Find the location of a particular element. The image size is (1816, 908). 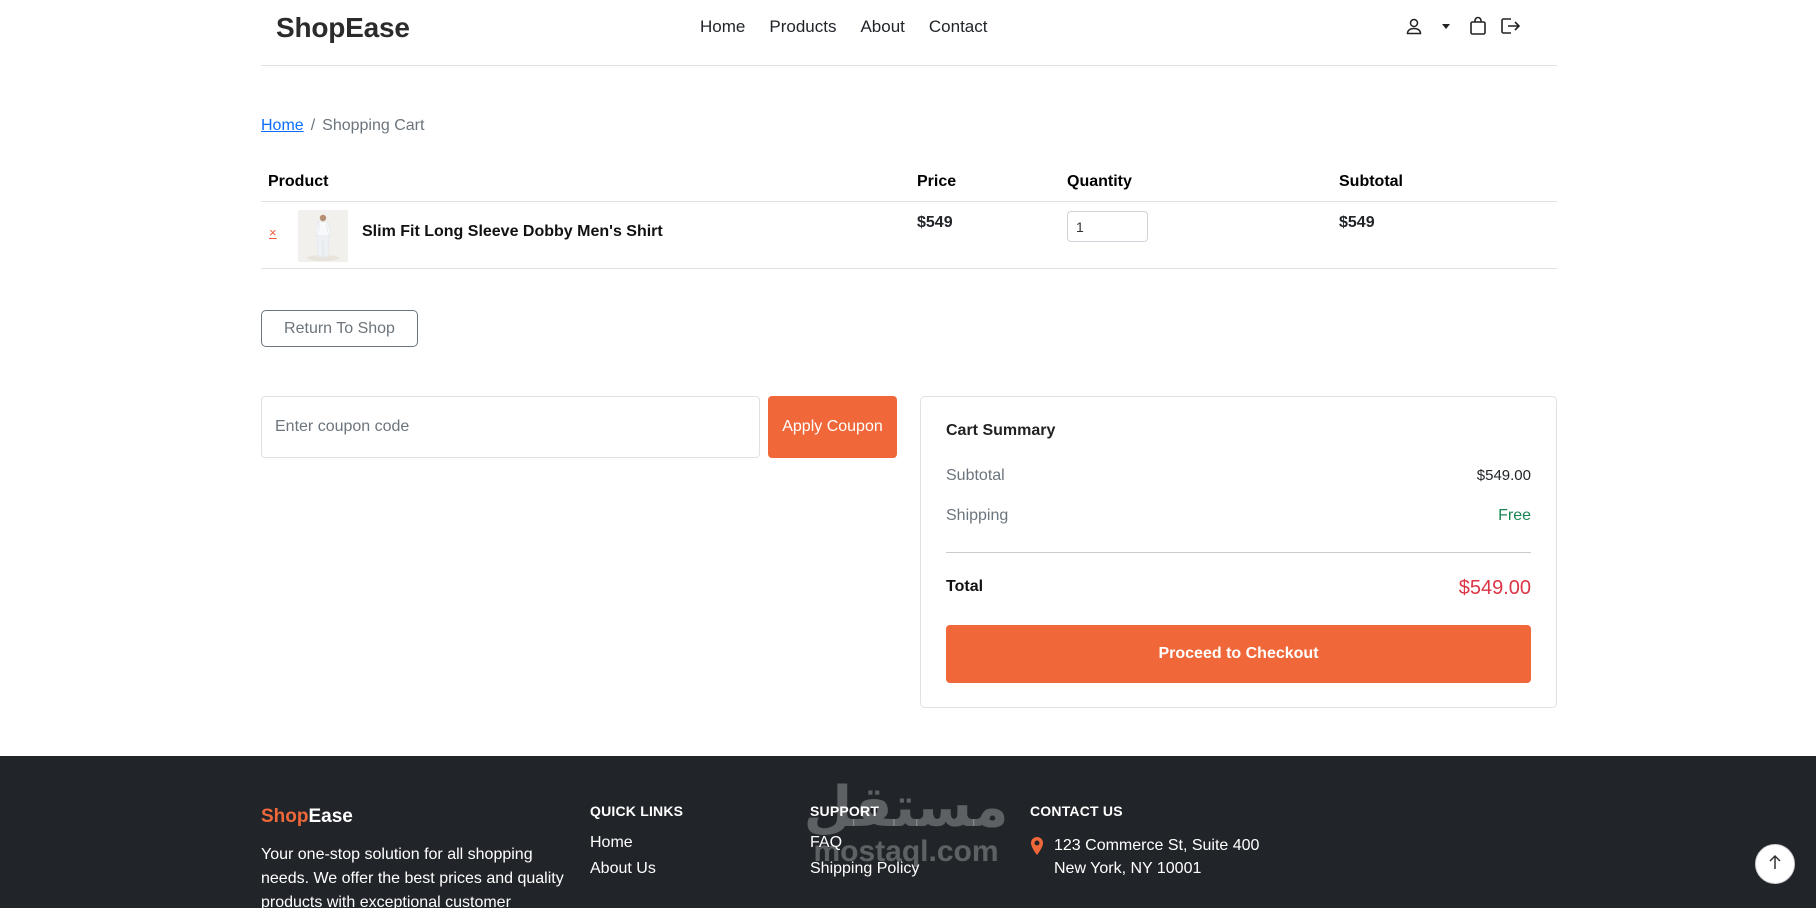

address-line-1: 123 Commerce St, Suite 400 is located at coordinates (1157, 845).